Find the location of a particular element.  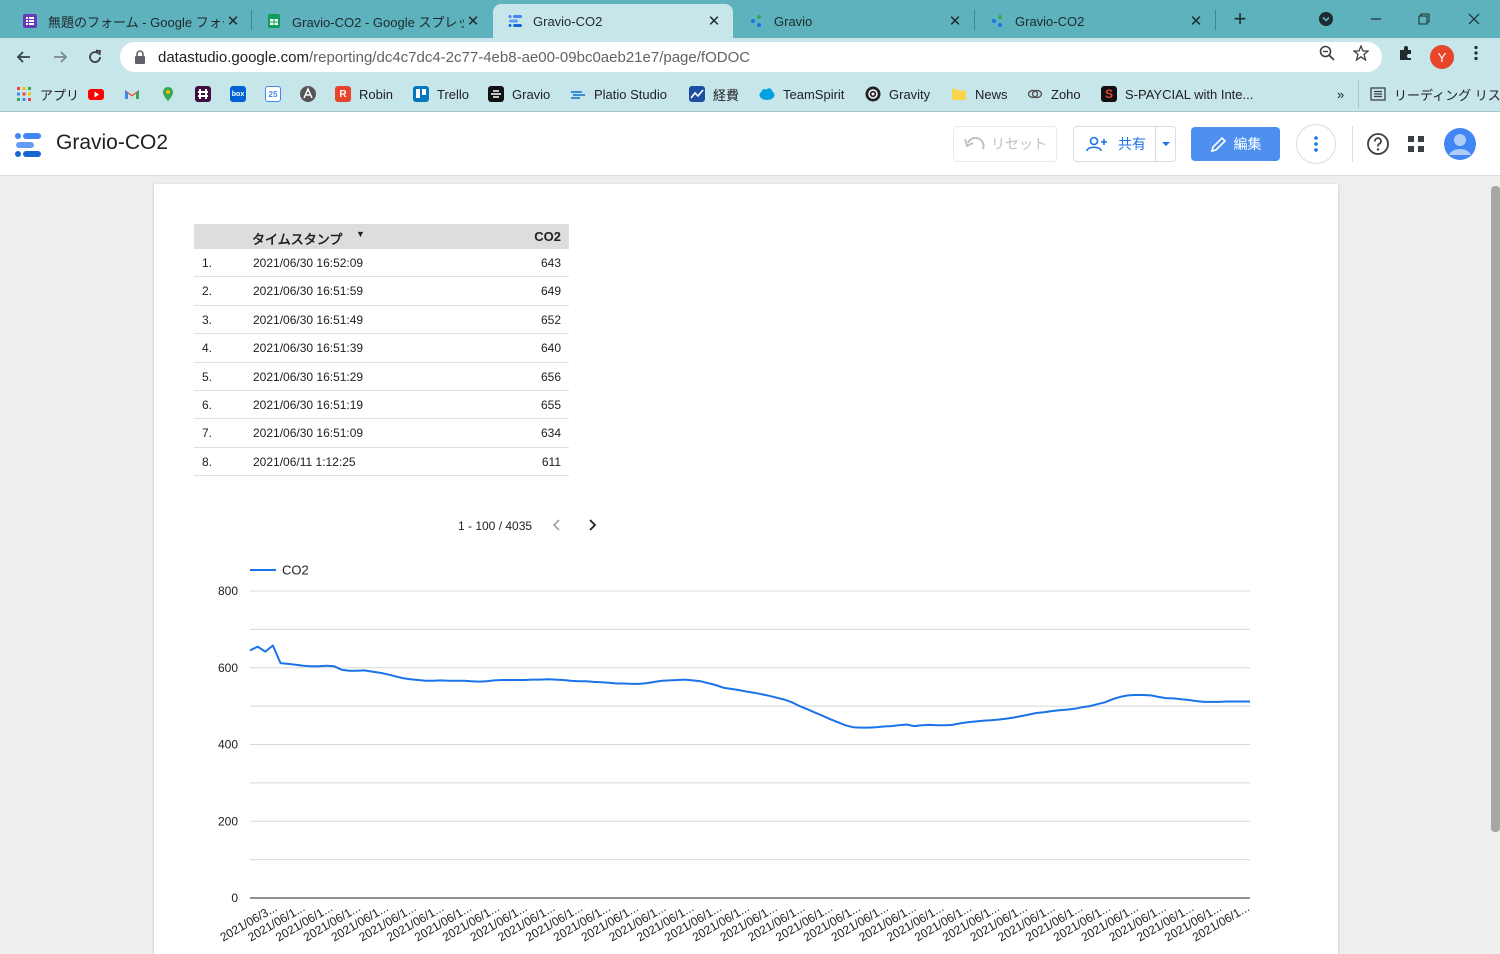

add-person-icon is located at coordinates (1096, 144).